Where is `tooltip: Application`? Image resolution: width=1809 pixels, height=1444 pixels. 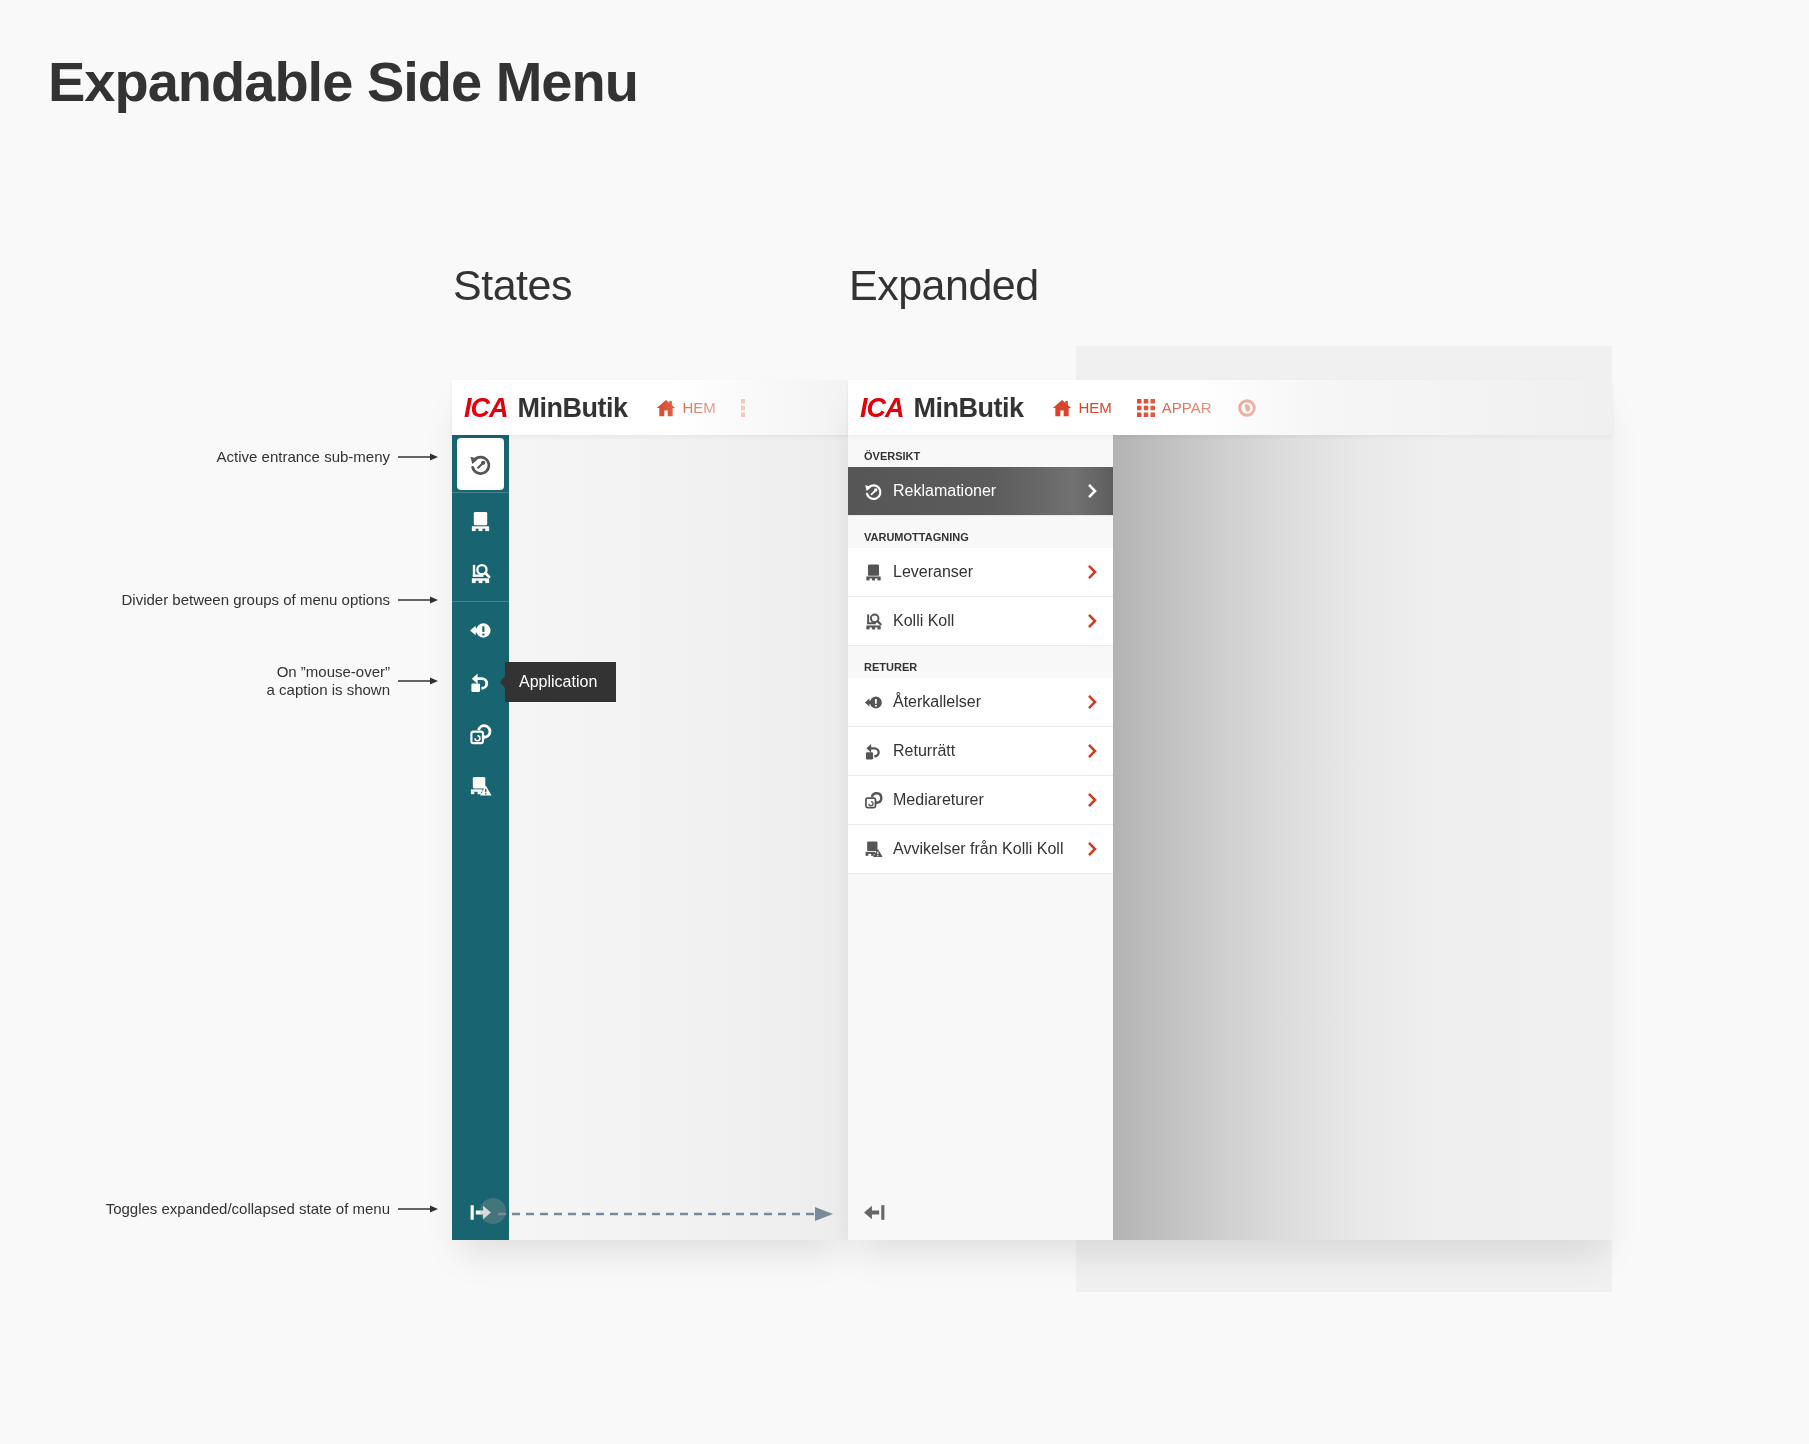
tooltip: Application is located at coordinates (558, 682).